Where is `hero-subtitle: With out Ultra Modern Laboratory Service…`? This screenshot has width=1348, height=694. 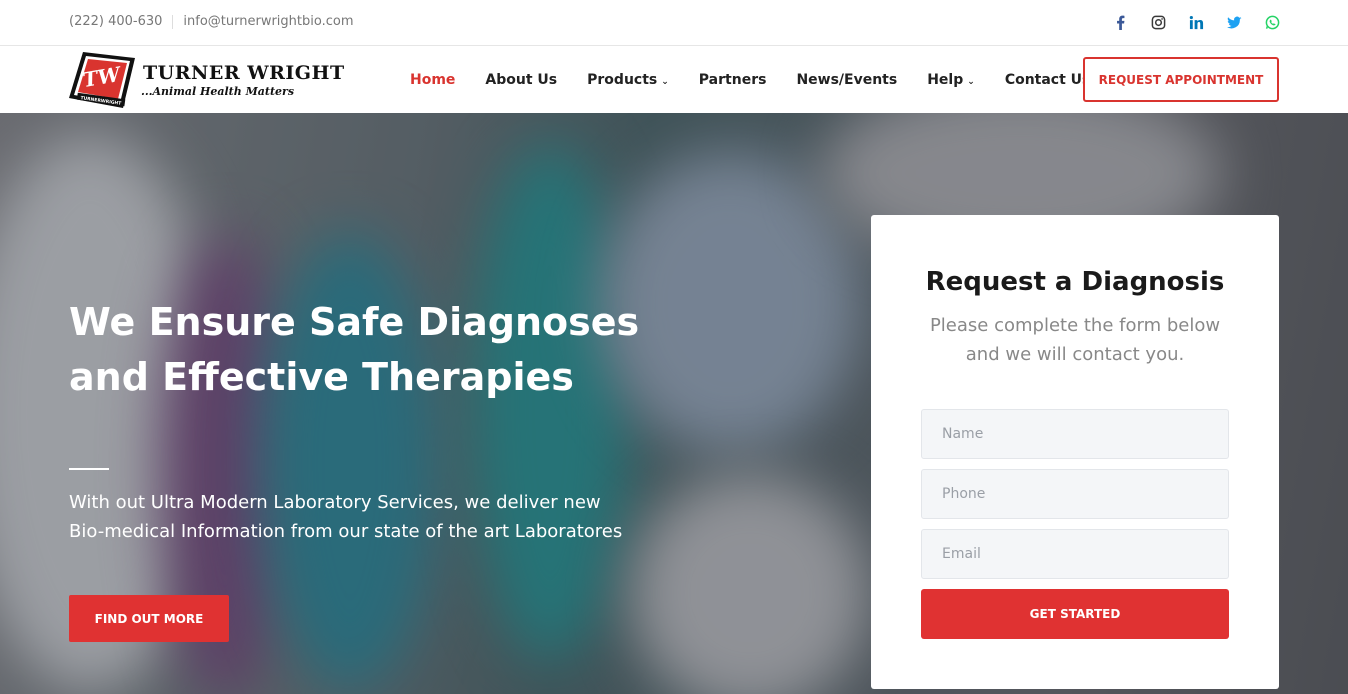
hero-subtitle: With out Ultra Modern Laboratory Service… is located at coordinates (346, 517).